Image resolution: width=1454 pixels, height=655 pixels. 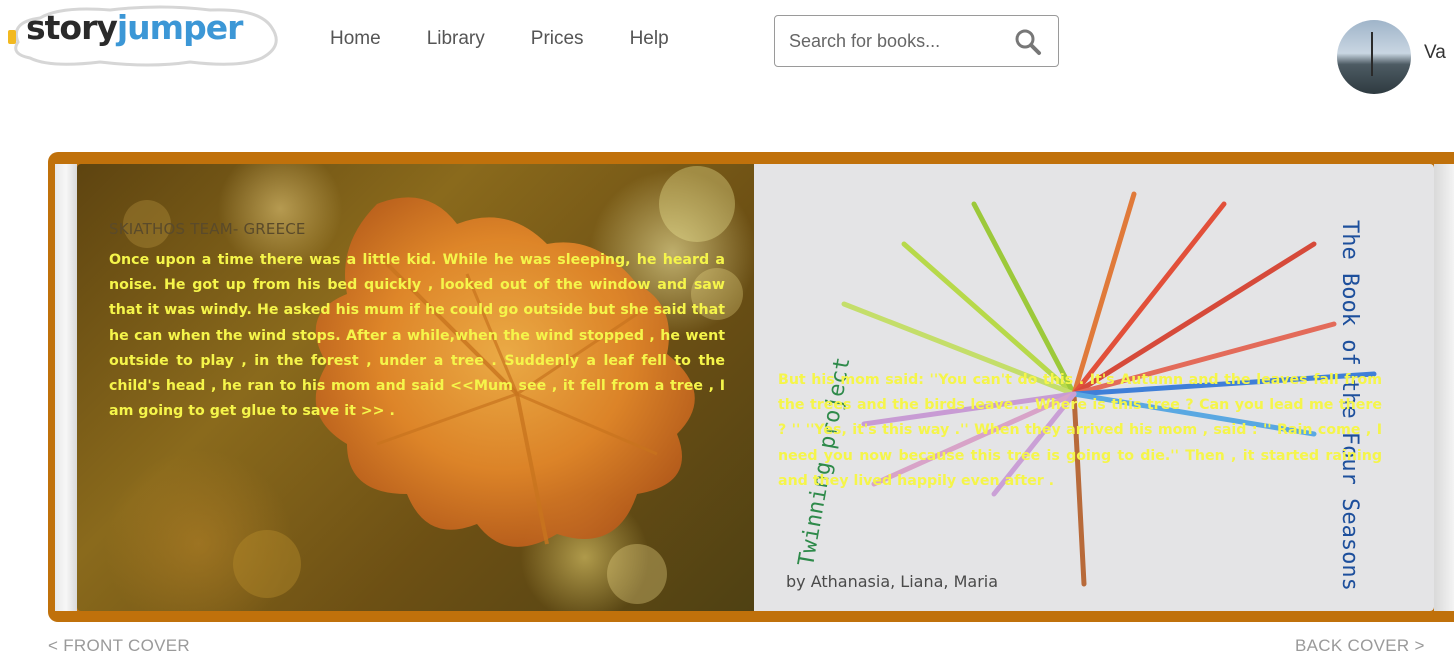 I want to click on search-icon, so click(x=1028, y=44).